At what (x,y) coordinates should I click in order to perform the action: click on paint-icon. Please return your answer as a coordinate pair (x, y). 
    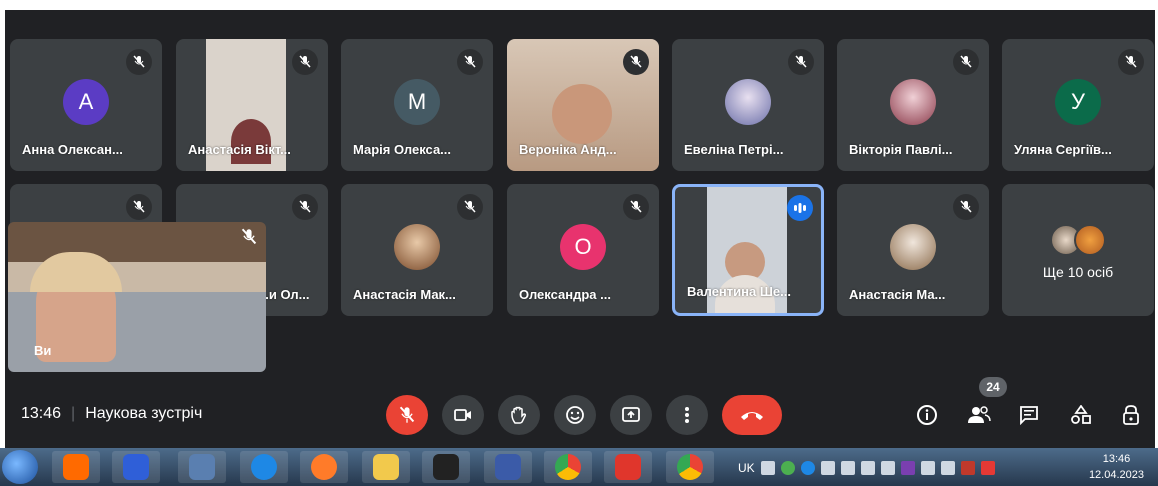
    Looking at the image, I should click on (202, 467).